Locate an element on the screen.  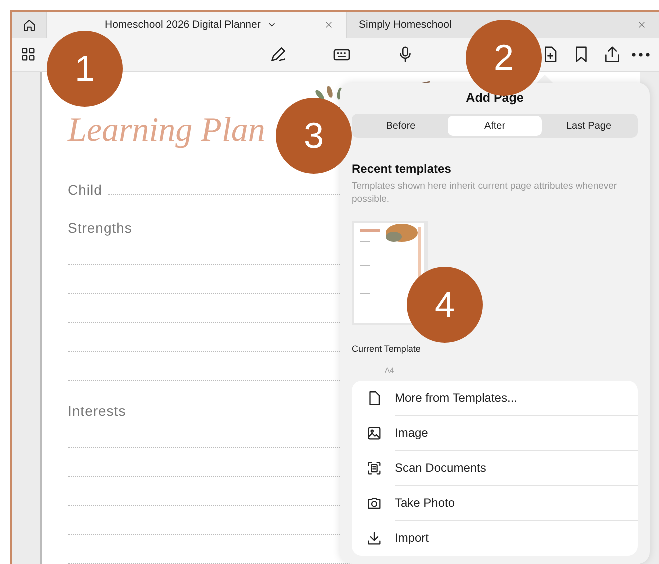
action-item: Scan Documents is located at coordinates (502, 468).